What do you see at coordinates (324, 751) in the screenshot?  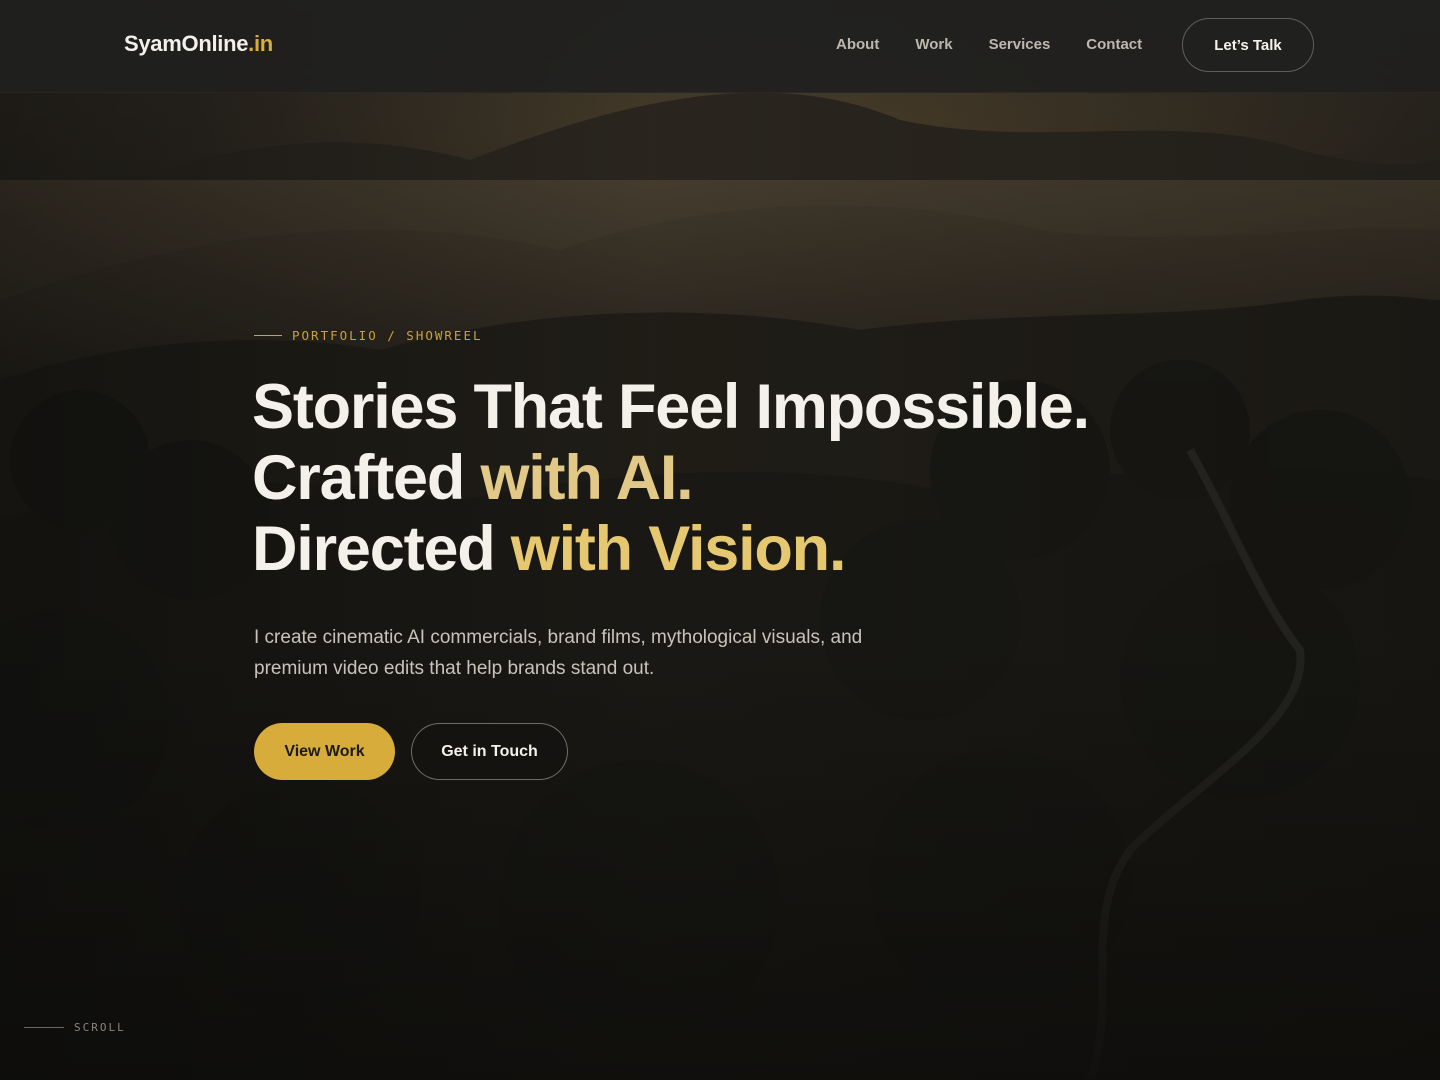 I see `view-work-button: View Work` at bounding box center [324, 751].